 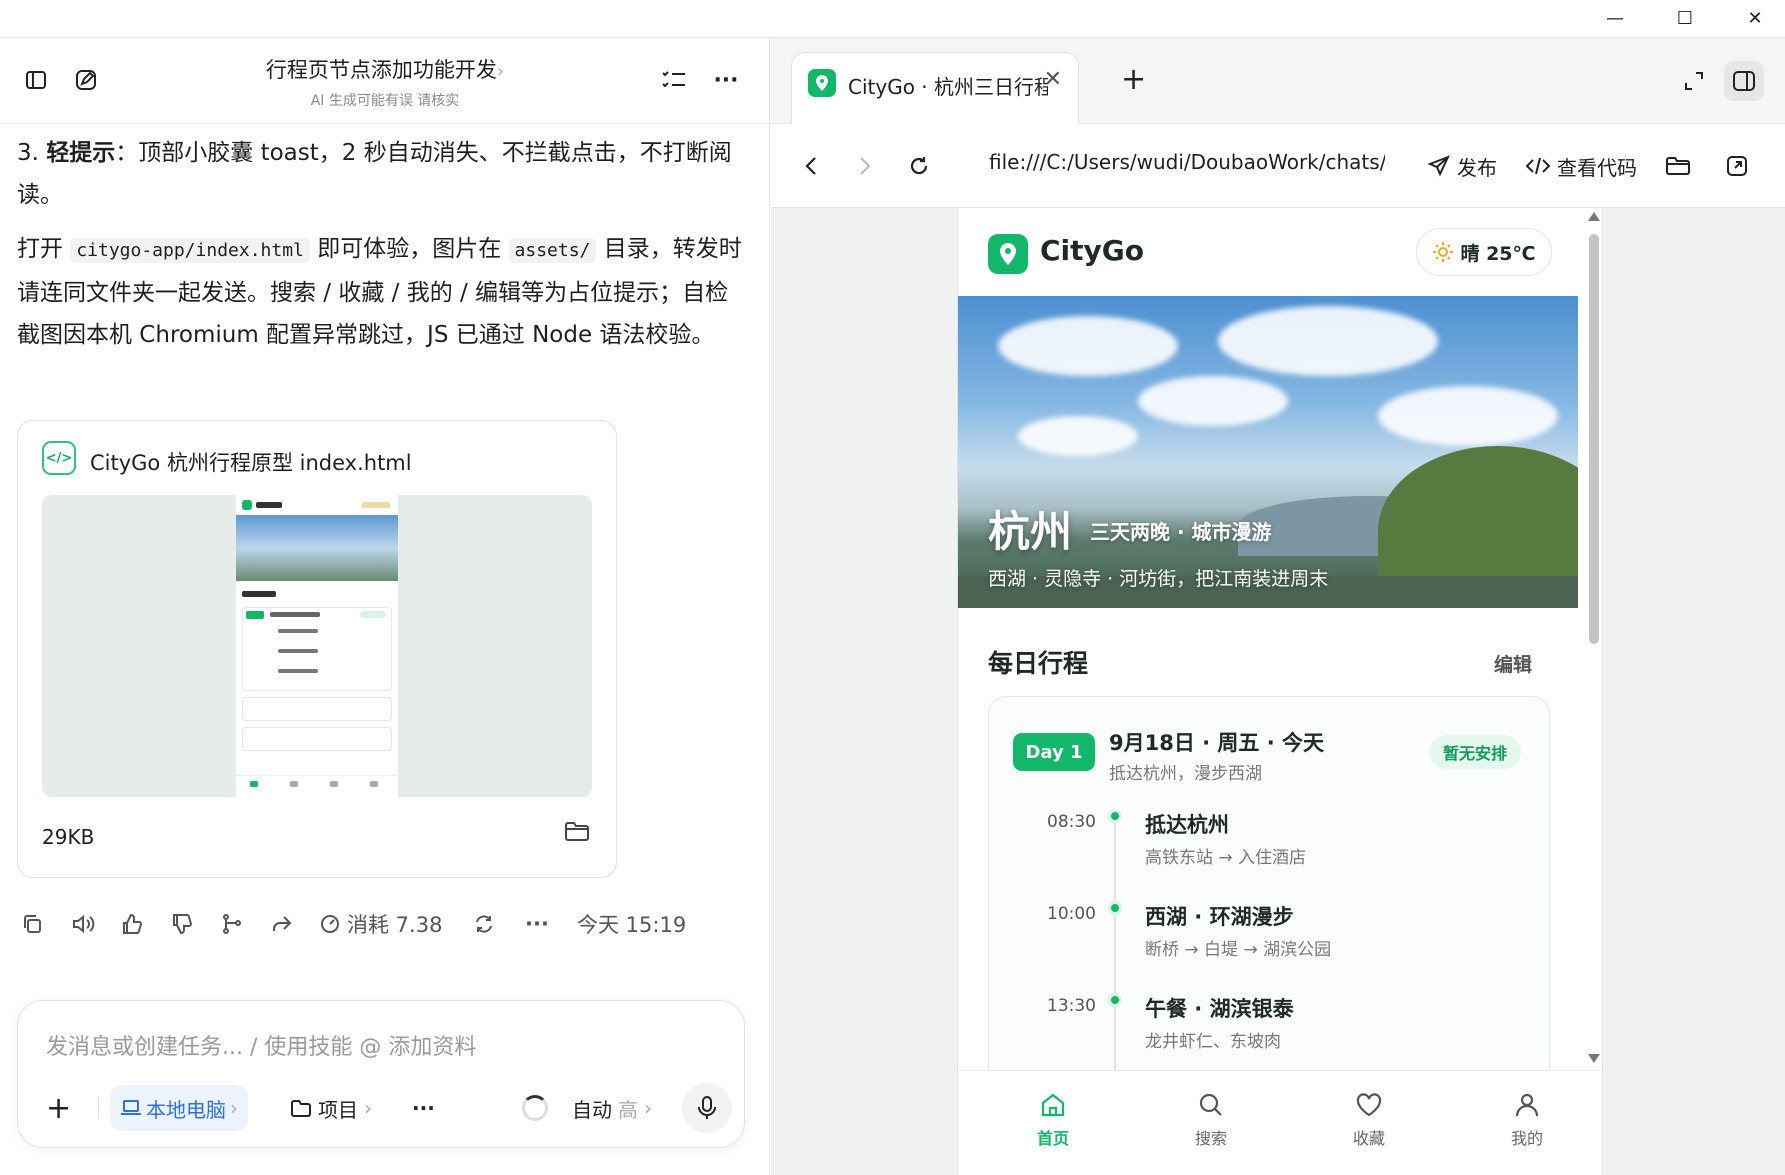 I want to click on address-bar: file:///C:/Users/wudi/DoubaoWork/chats/2, so click(x=1187, y=162).